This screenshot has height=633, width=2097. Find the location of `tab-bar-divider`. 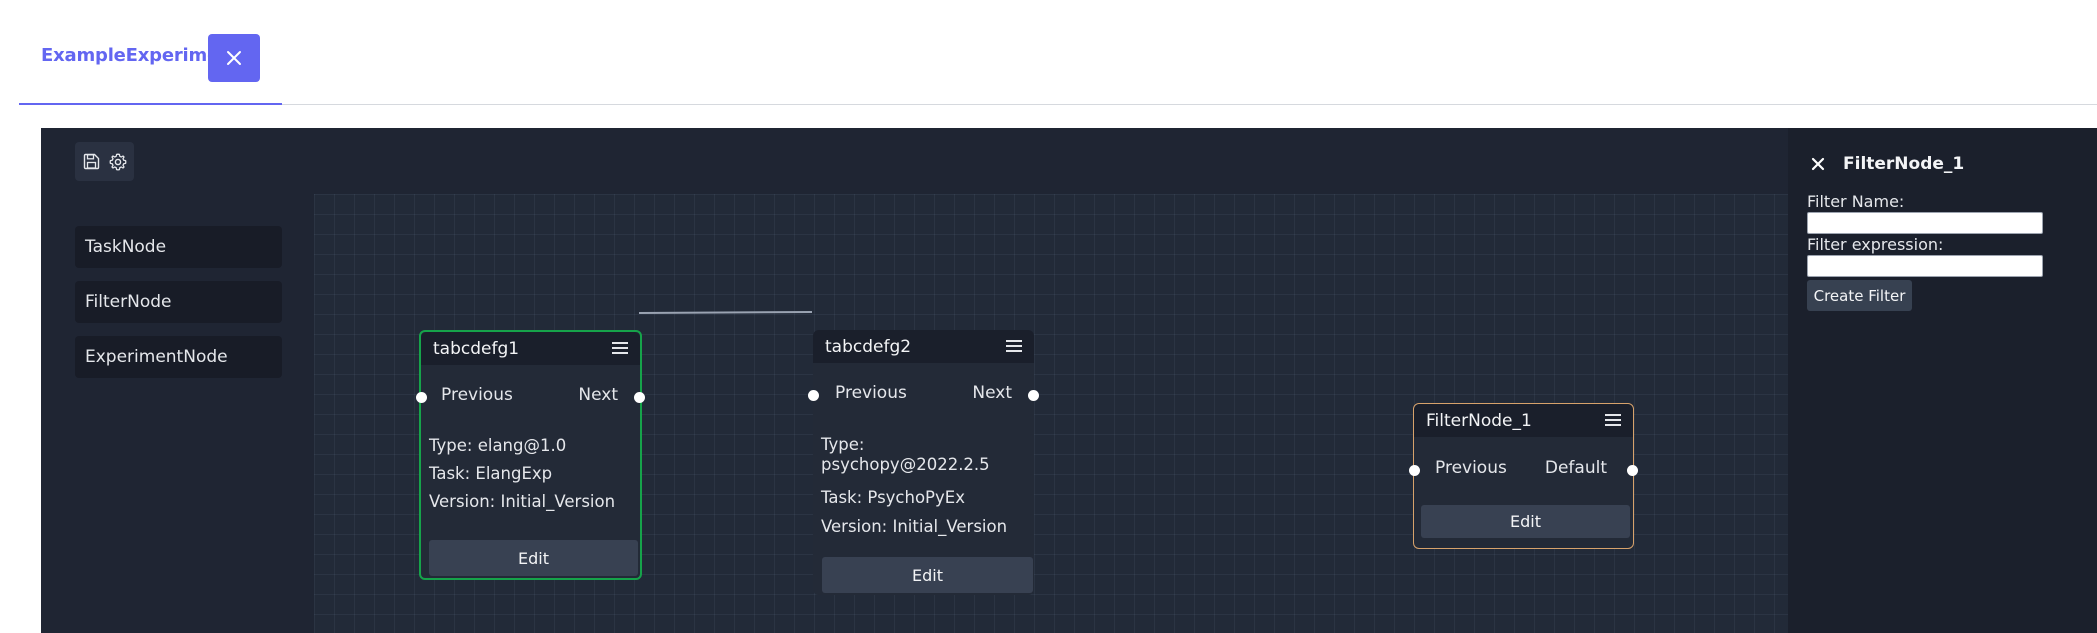

tab-bar-divider is located at coordinates (1189, 104).